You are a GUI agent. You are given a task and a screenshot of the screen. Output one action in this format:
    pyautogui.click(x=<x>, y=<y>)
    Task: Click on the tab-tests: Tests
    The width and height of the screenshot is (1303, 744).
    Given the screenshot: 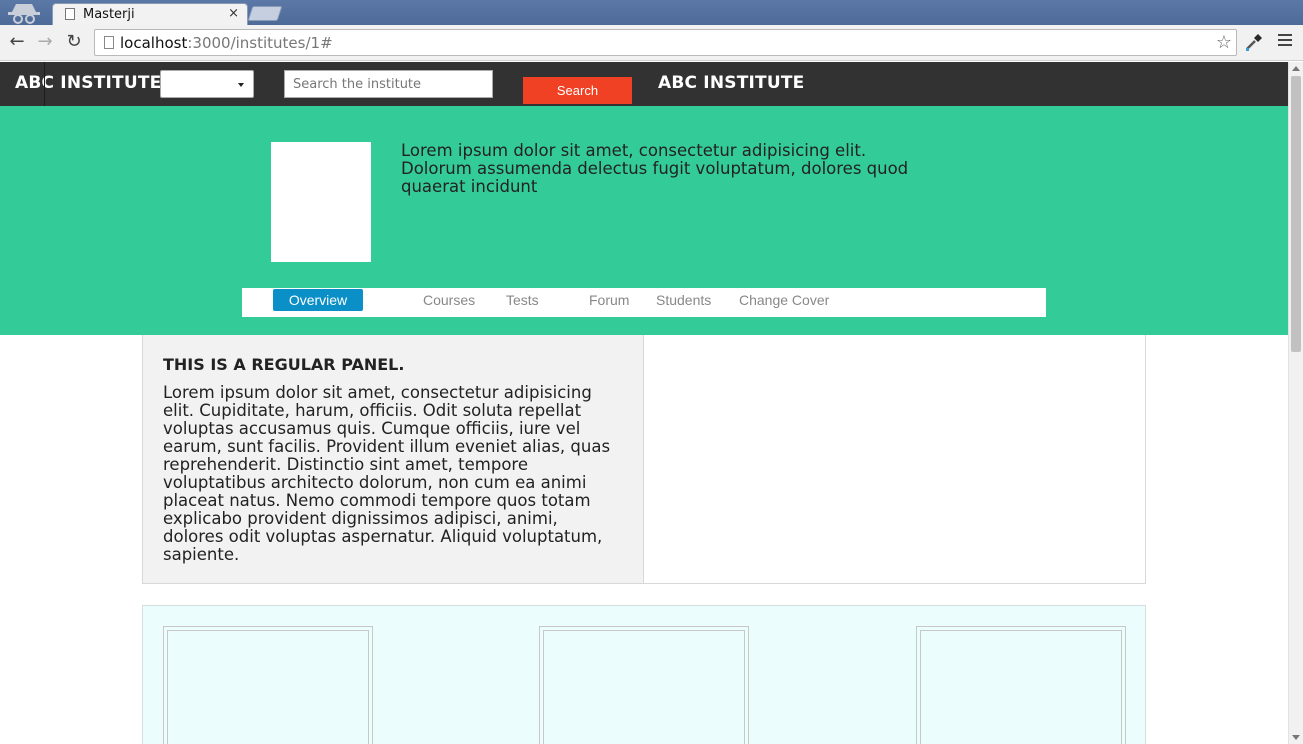 What is the action you would take?
    pyautogui.click(x=522, y=300)
    